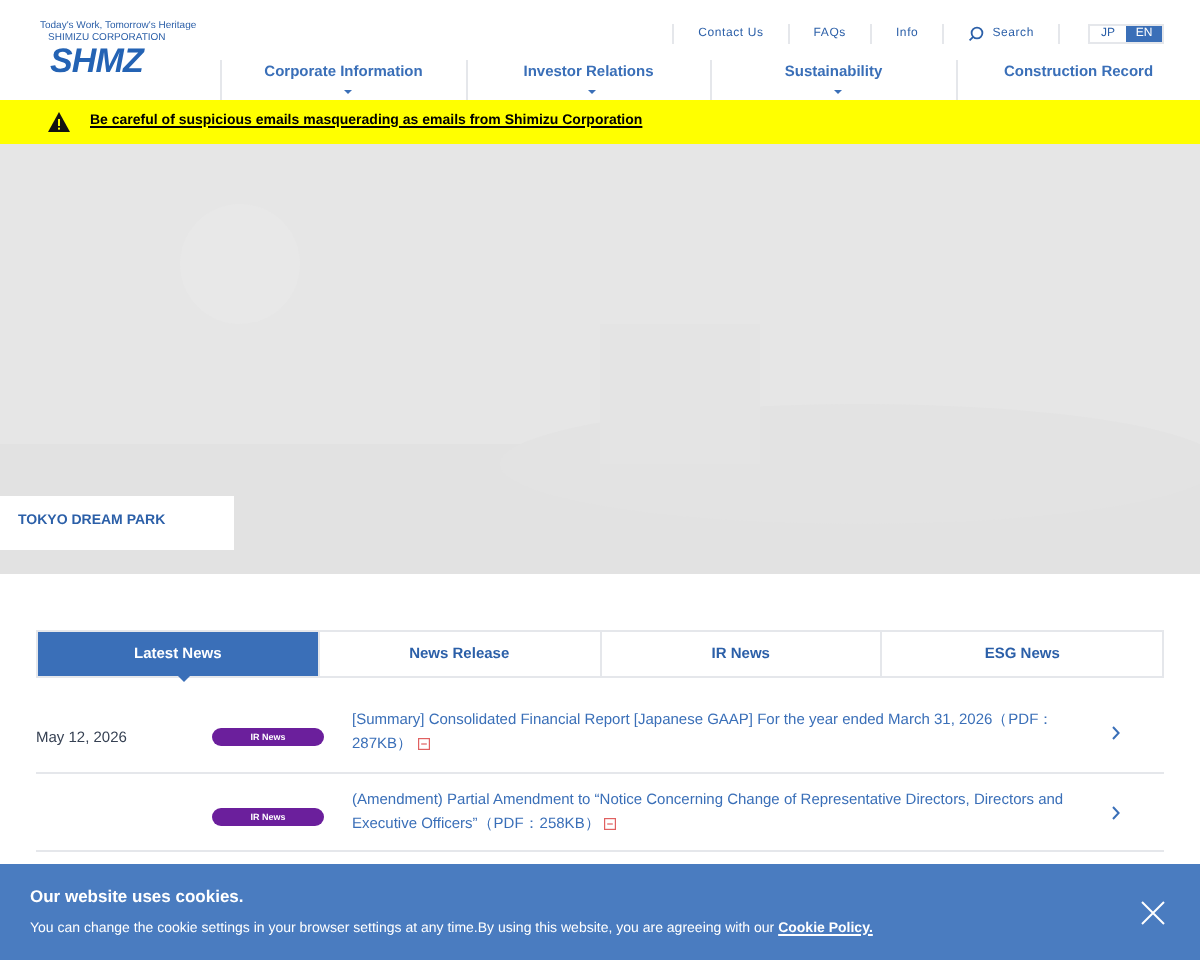  Describe the element at coordinates (138, 896) in the screenshot. I see `cookie-title: Our website uses cookies.` at that location.